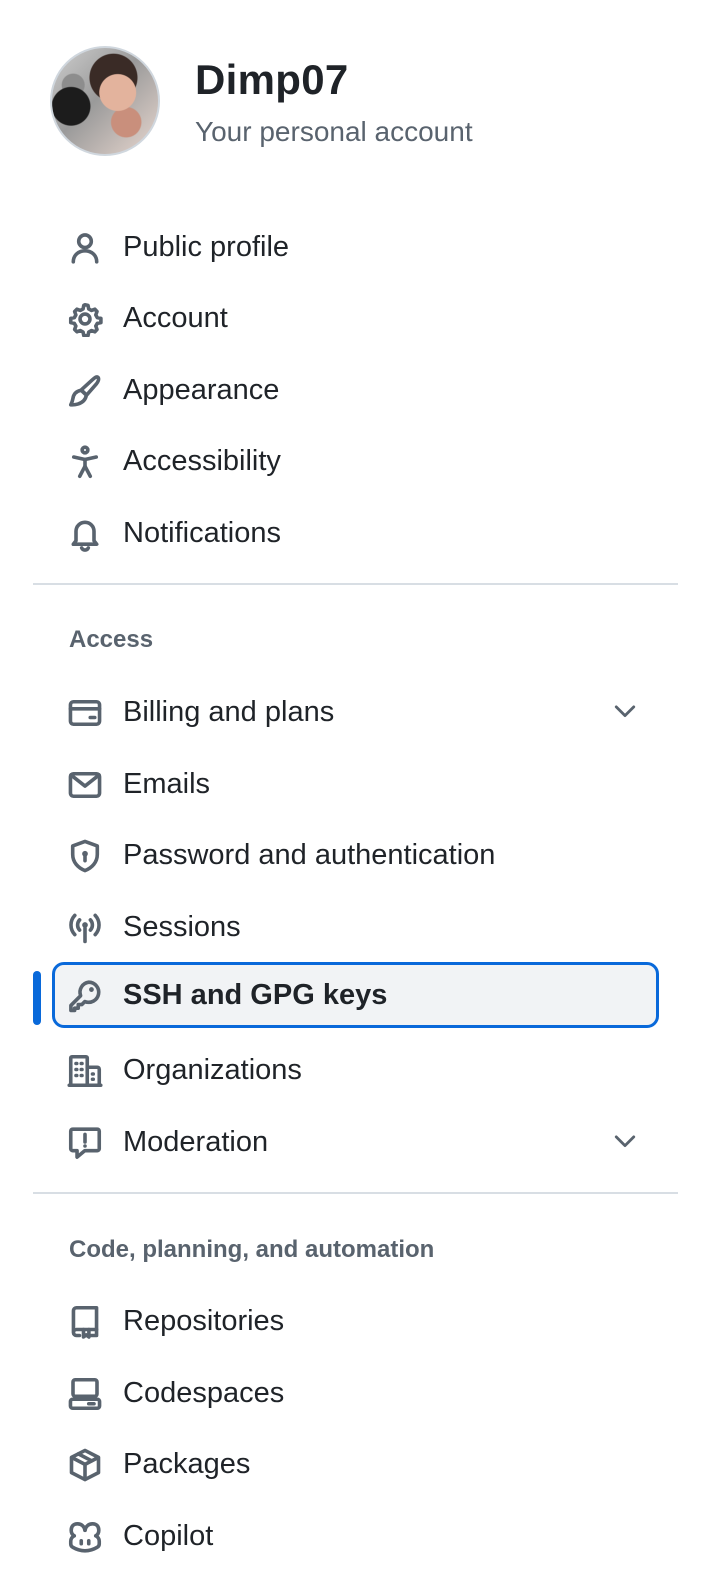  I want to click on key-icon, so click(85, 996).